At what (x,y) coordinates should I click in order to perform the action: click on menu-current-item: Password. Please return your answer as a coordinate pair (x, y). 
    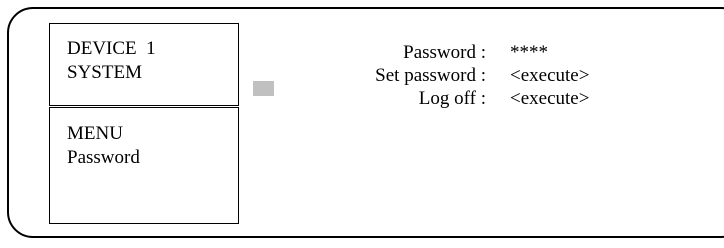
    Looking at the image, I should click on (103, 157).